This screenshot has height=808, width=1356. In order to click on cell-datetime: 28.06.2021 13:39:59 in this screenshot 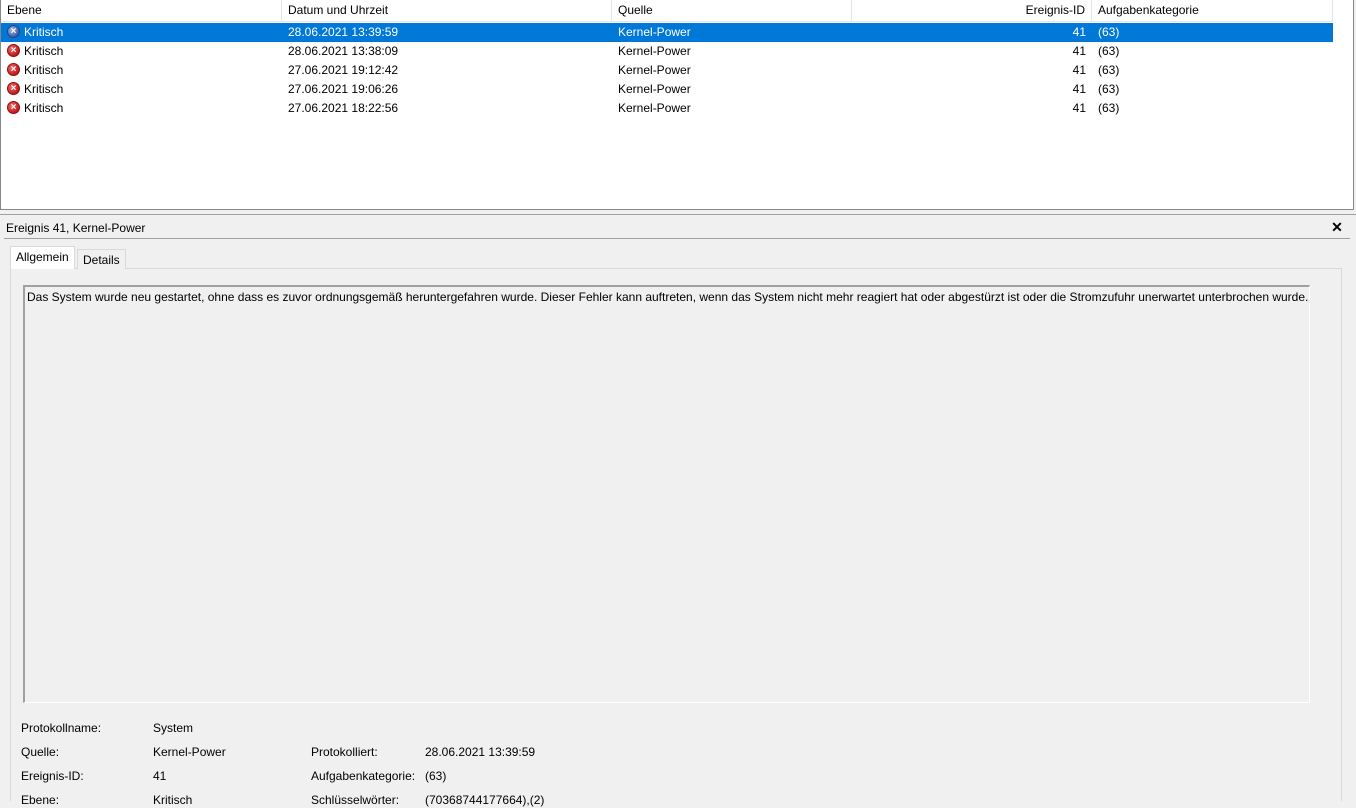, I will do `click(343, 32)`.